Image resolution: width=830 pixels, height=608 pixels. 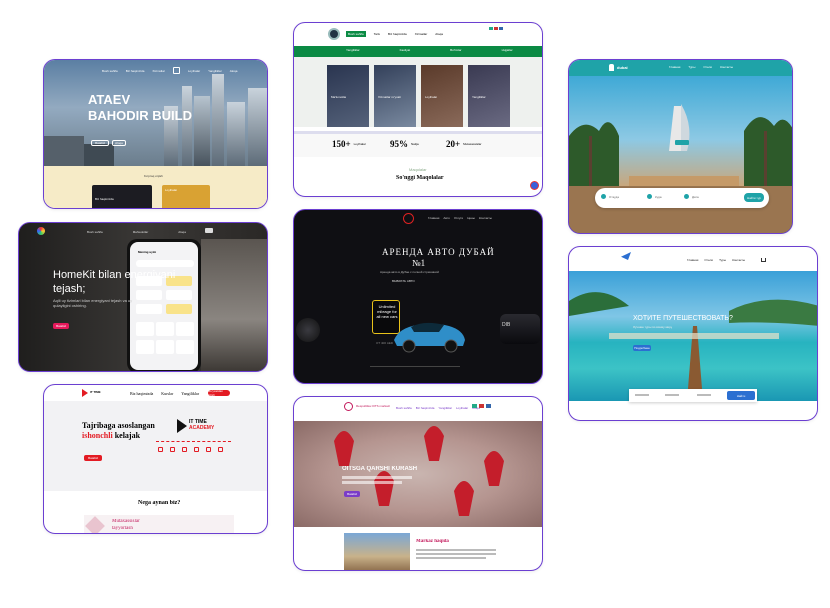 What do you see at coordinates (159, 524) in the screenshot?
I see `promo-card` at bounding box center [159, 524].